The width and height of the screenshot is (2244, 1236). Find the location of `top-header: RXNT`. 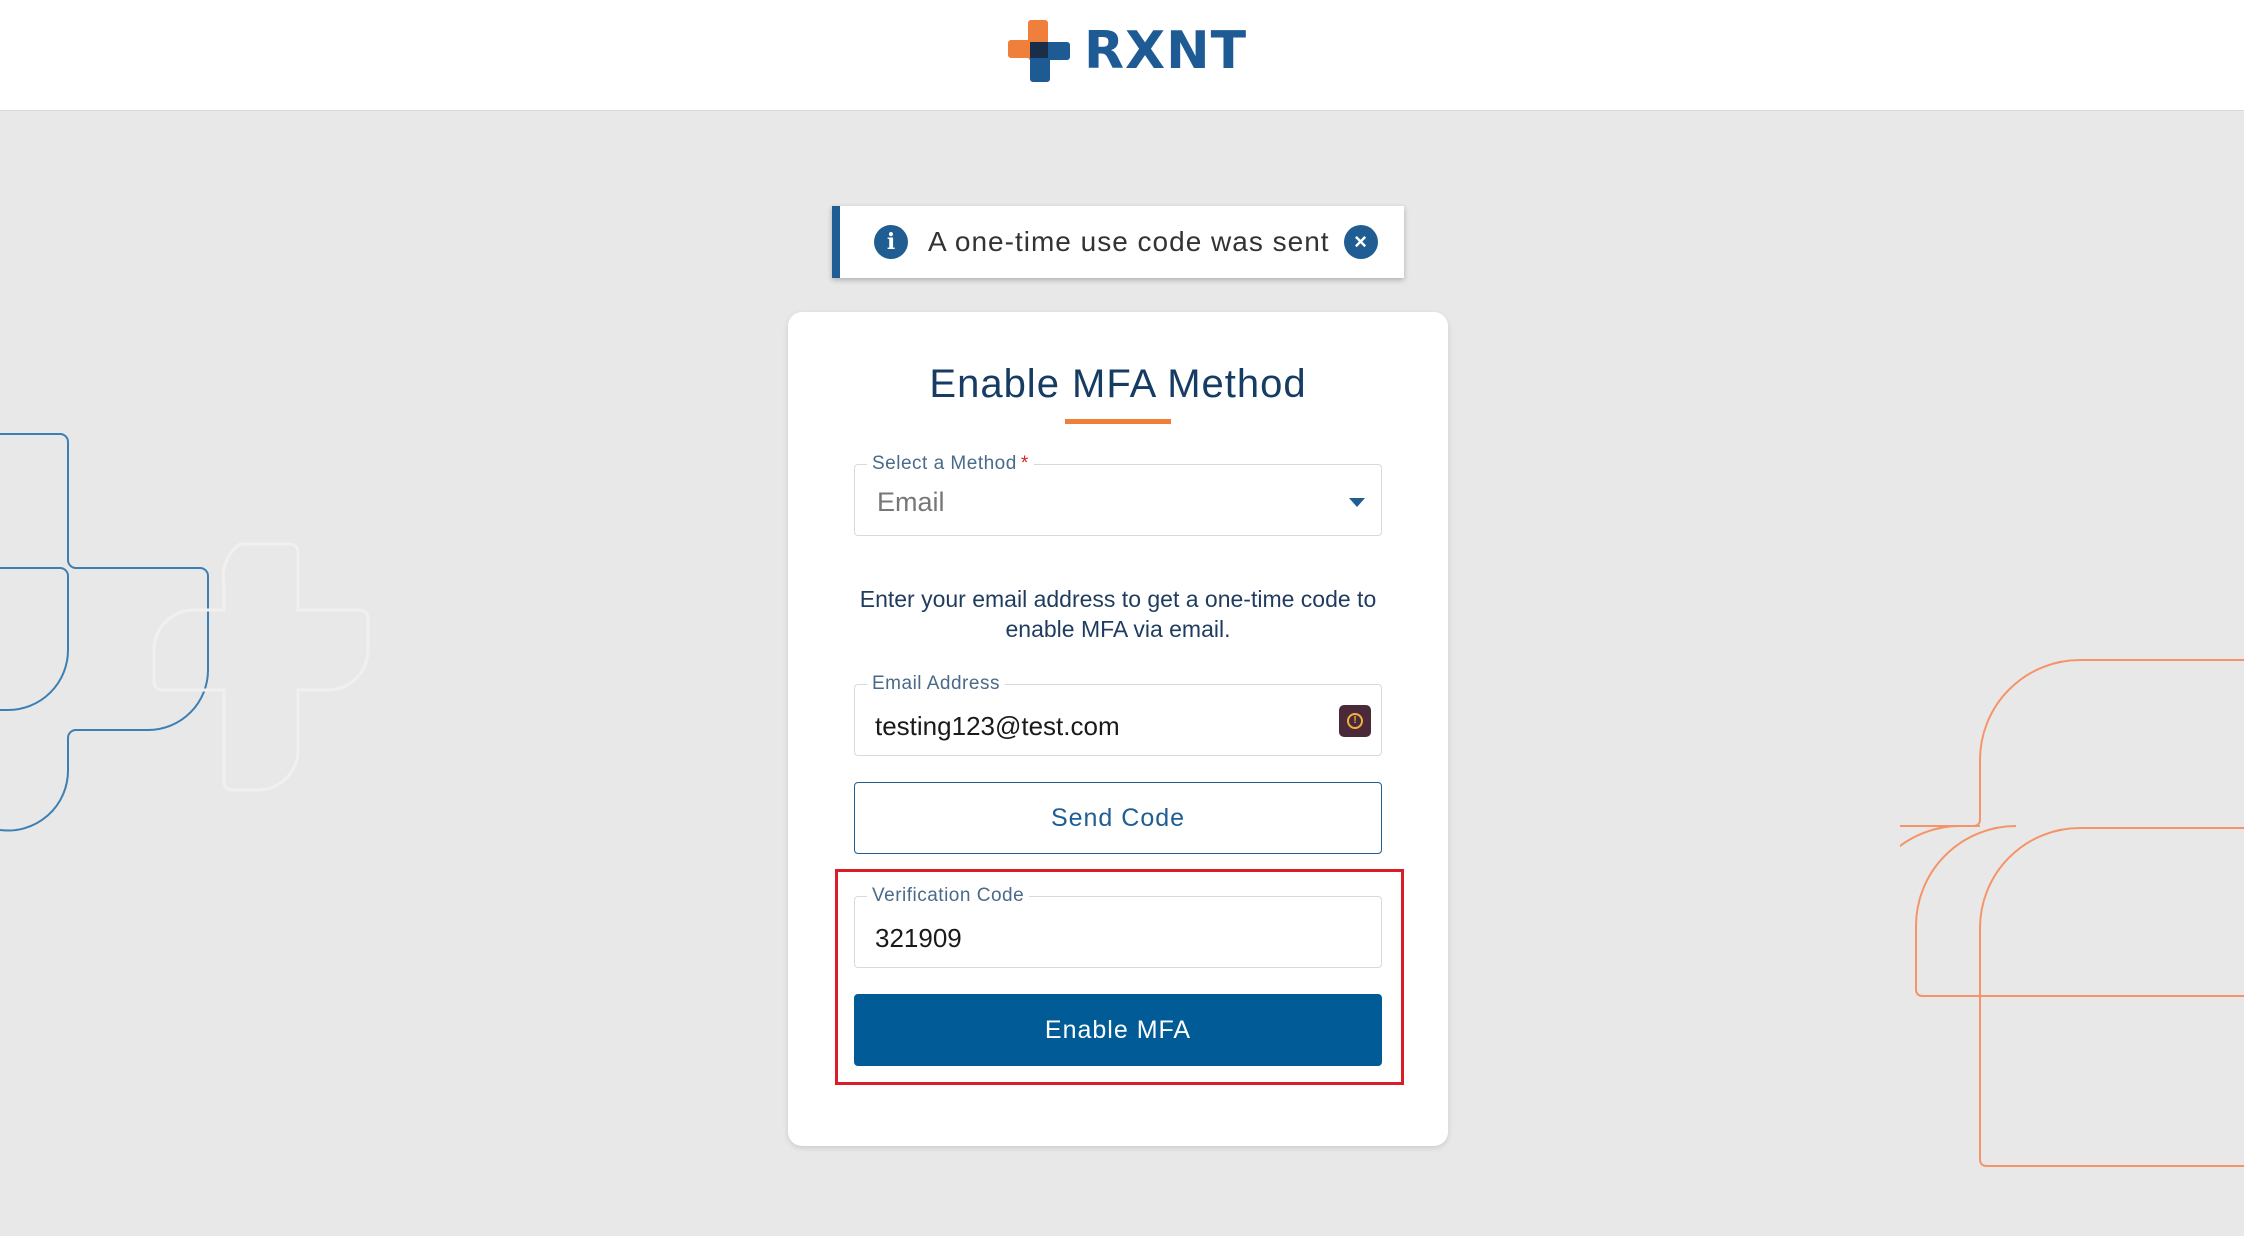

top-header: RXNT is located at coordinates (1122, 55).